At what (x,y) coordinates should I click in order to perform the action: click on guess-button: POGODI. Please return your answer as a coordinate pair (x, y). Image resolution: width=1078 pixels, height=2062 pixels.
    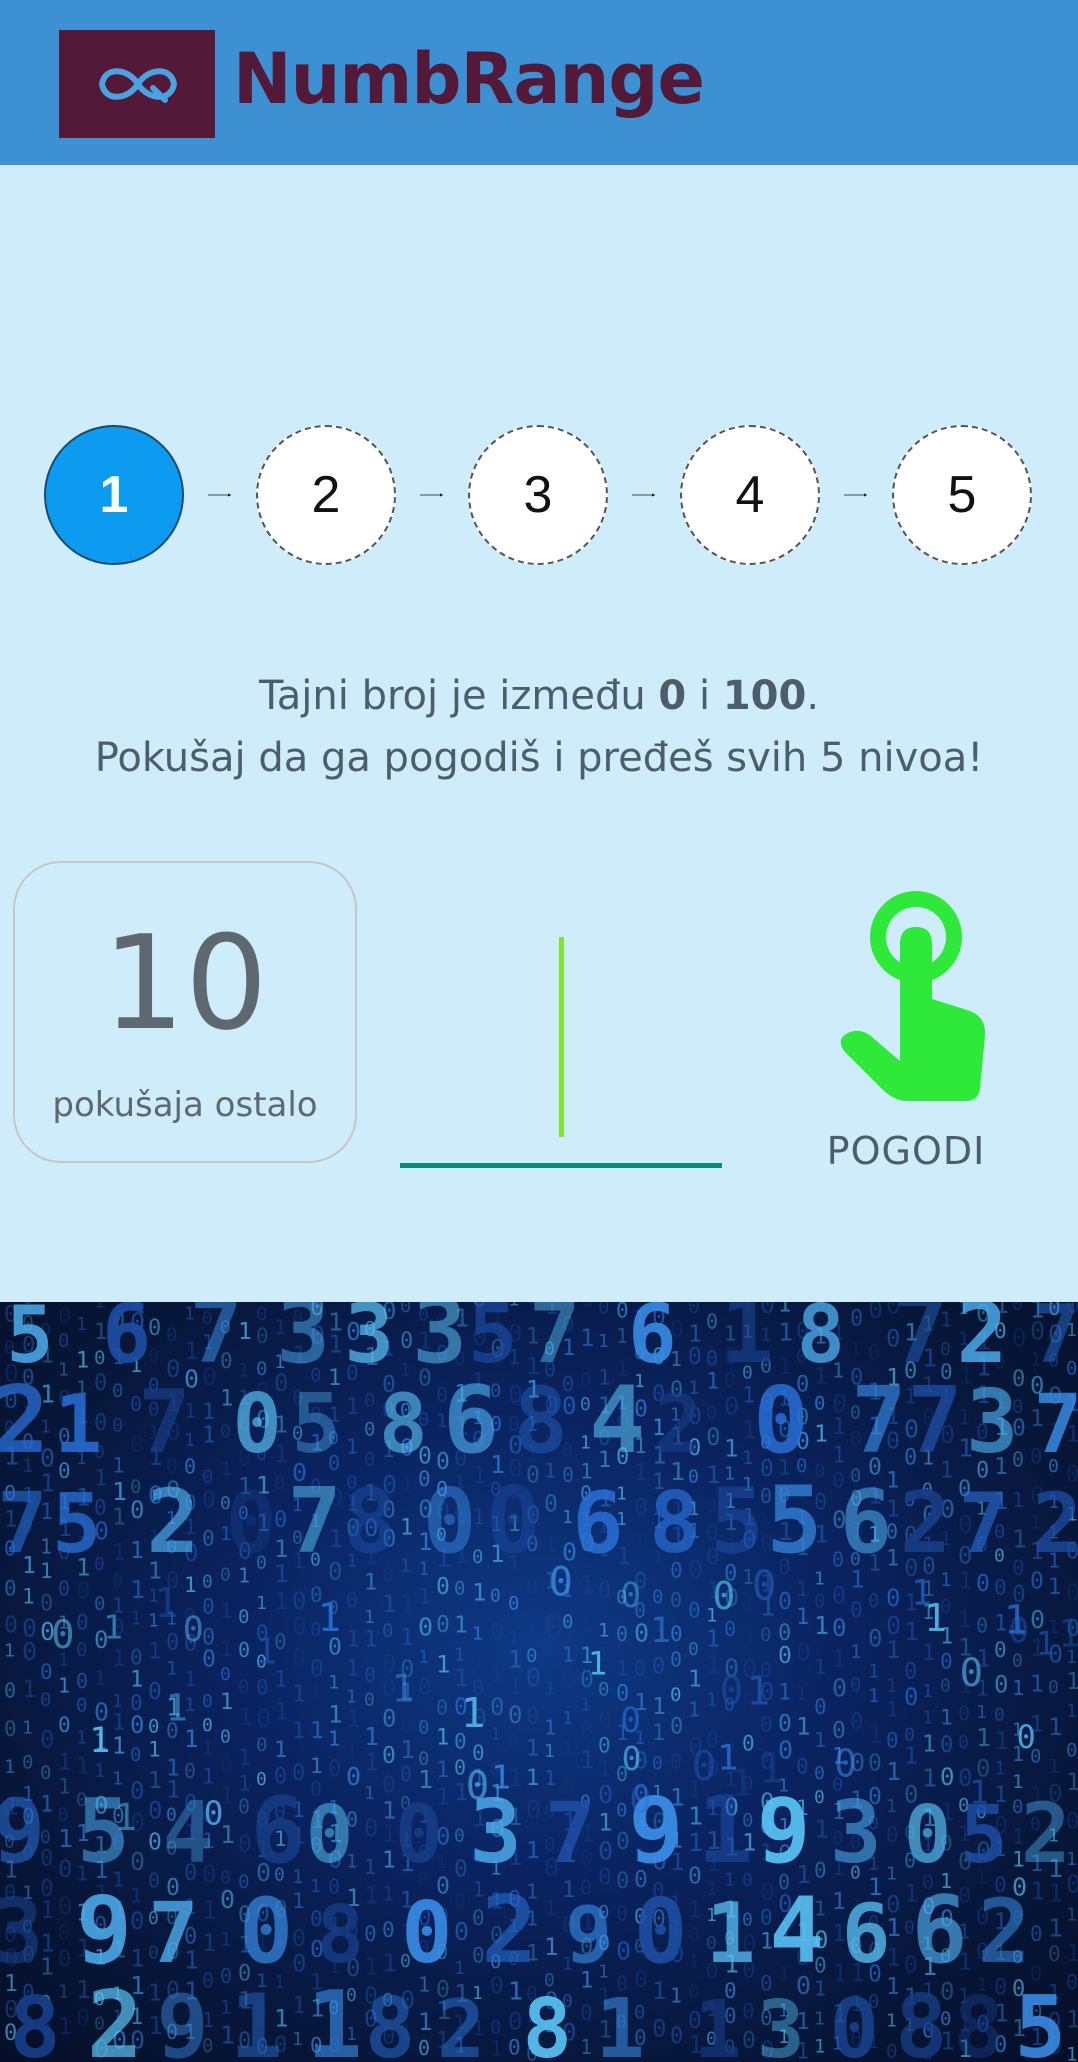
    Looking at the image, I should click on (906, 1039).